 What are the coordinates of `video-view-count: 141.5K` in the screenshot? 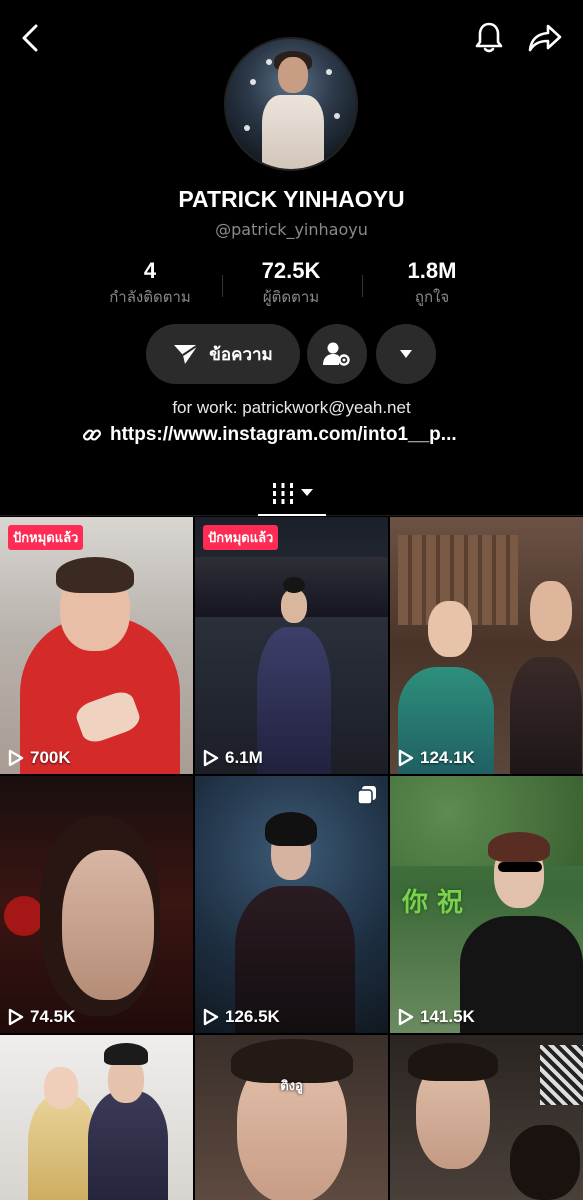 It's located at (436, 1017).